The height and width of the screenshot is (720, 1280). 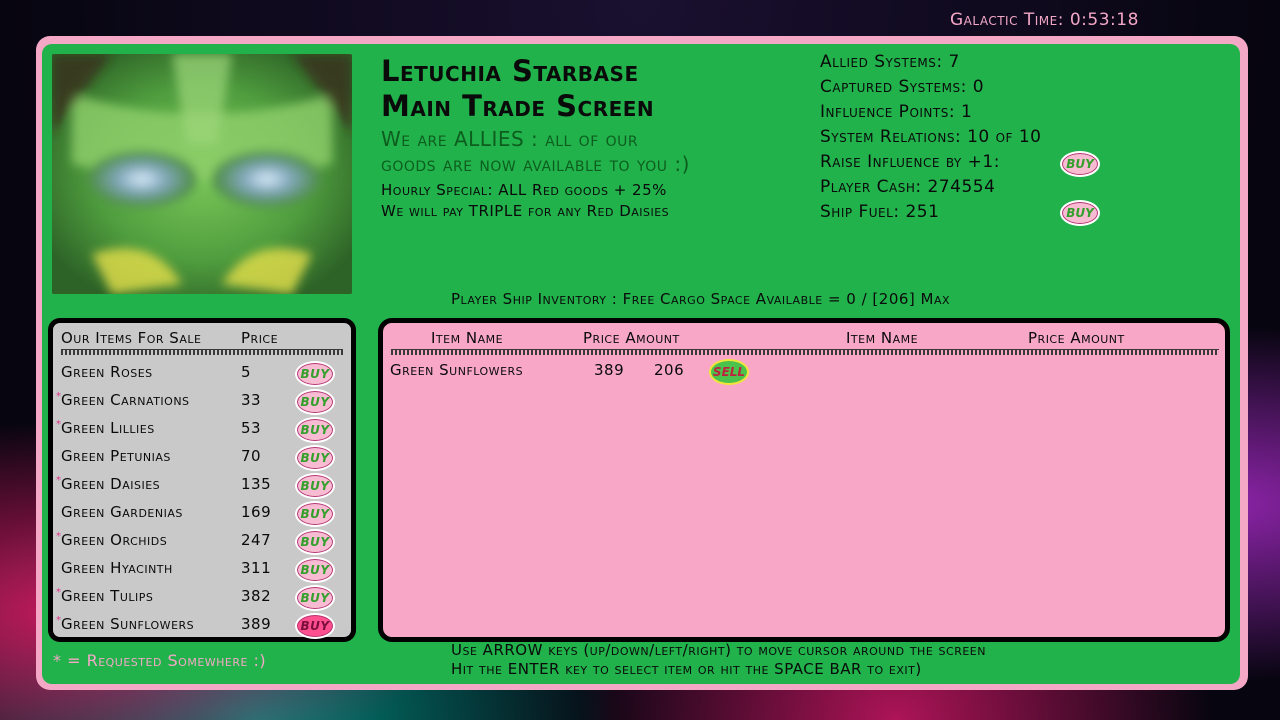 What do you see at coordinates (251, 456) in the screenshot?
I see `shop-item-price: 70` at bounding box center [251, 456].